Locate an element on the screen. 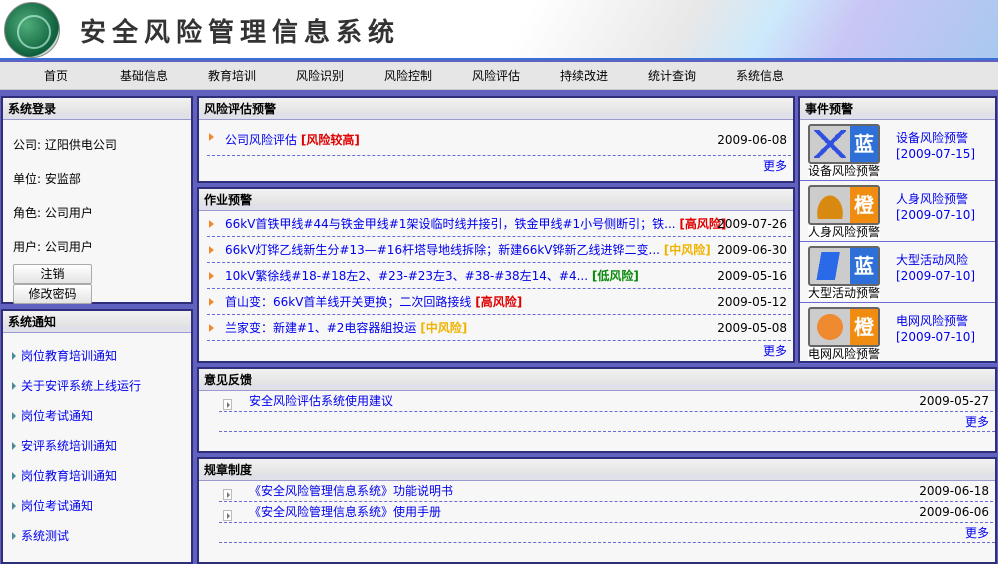 The width and height of the screenshot is (998, 564). notice-item: 安评系统培训通知 is located at coordinates (97, 446).